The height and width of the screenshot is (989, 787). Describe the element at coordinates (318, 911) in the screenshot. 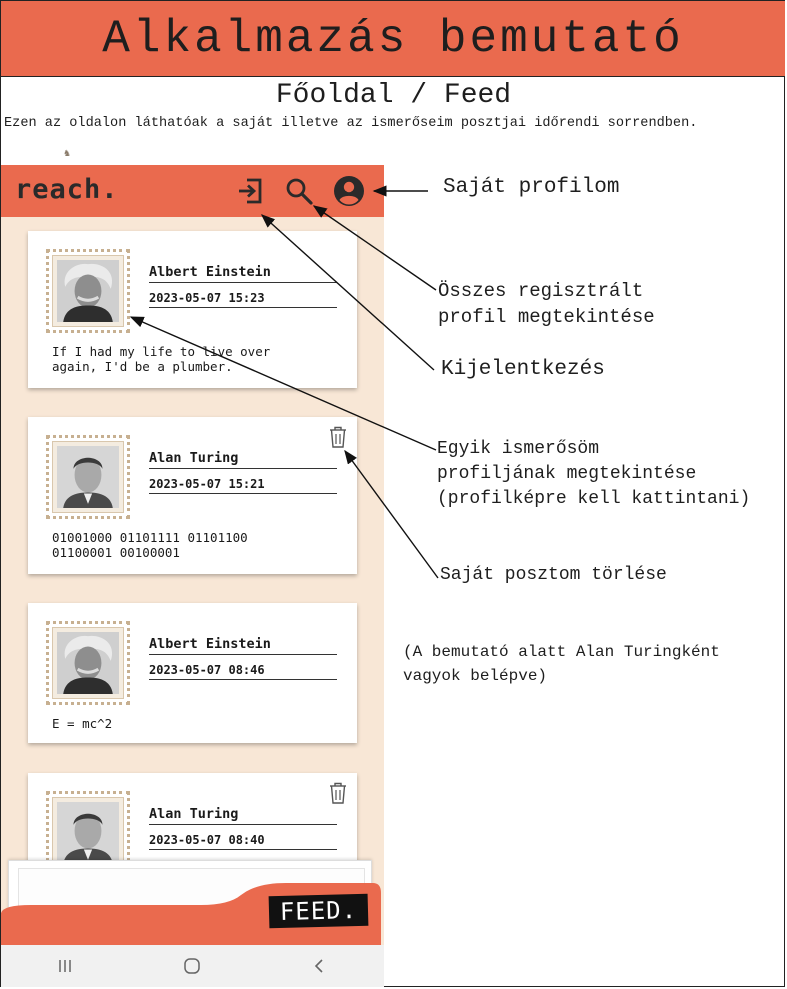

I see `feed-tab-label: FEED.` at that location.